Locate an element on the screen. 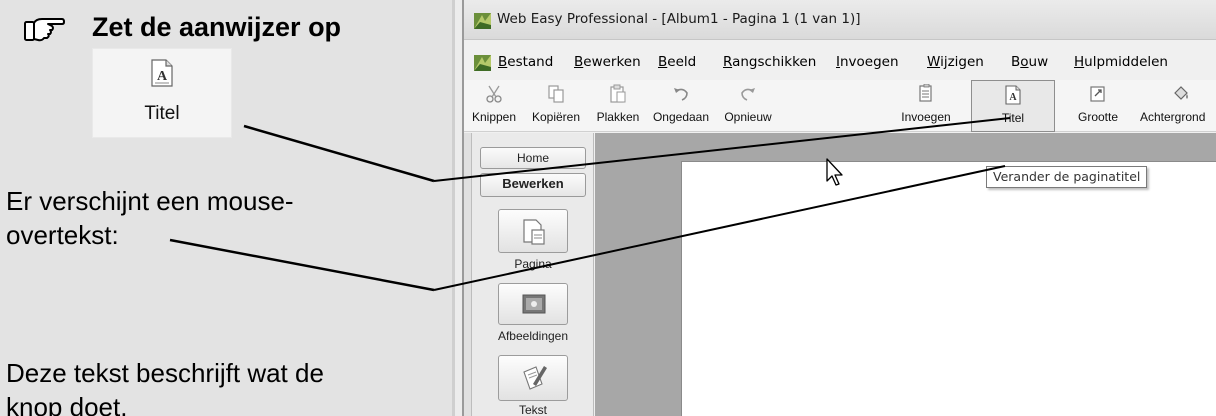 Image resolution: width=1216 pixels, height=416 pixels. panel-divider-gap is located at coordinates (458, 208).